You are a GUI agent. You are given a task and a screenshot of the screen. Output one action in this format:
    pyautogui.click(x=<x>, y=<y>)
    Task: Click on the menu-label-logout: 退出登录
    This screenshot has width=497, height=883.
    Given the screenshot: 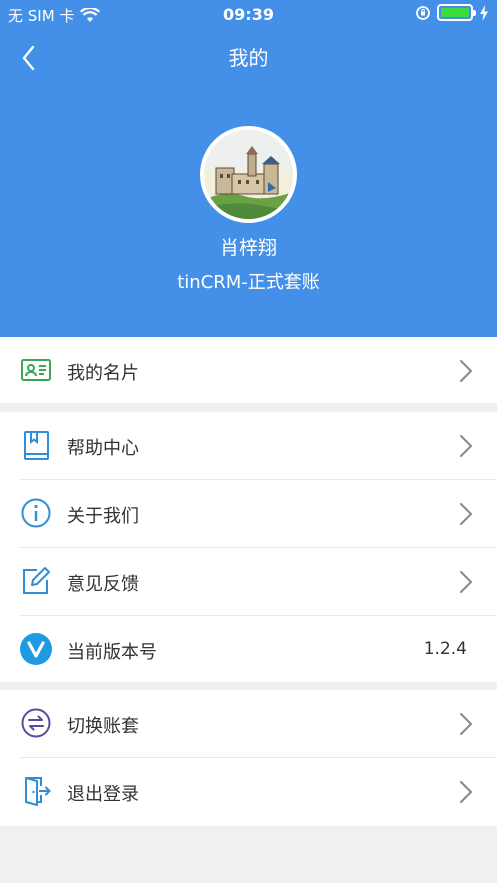 What is the action you would take?
    pyautogui.click(x=103, y=794)
    